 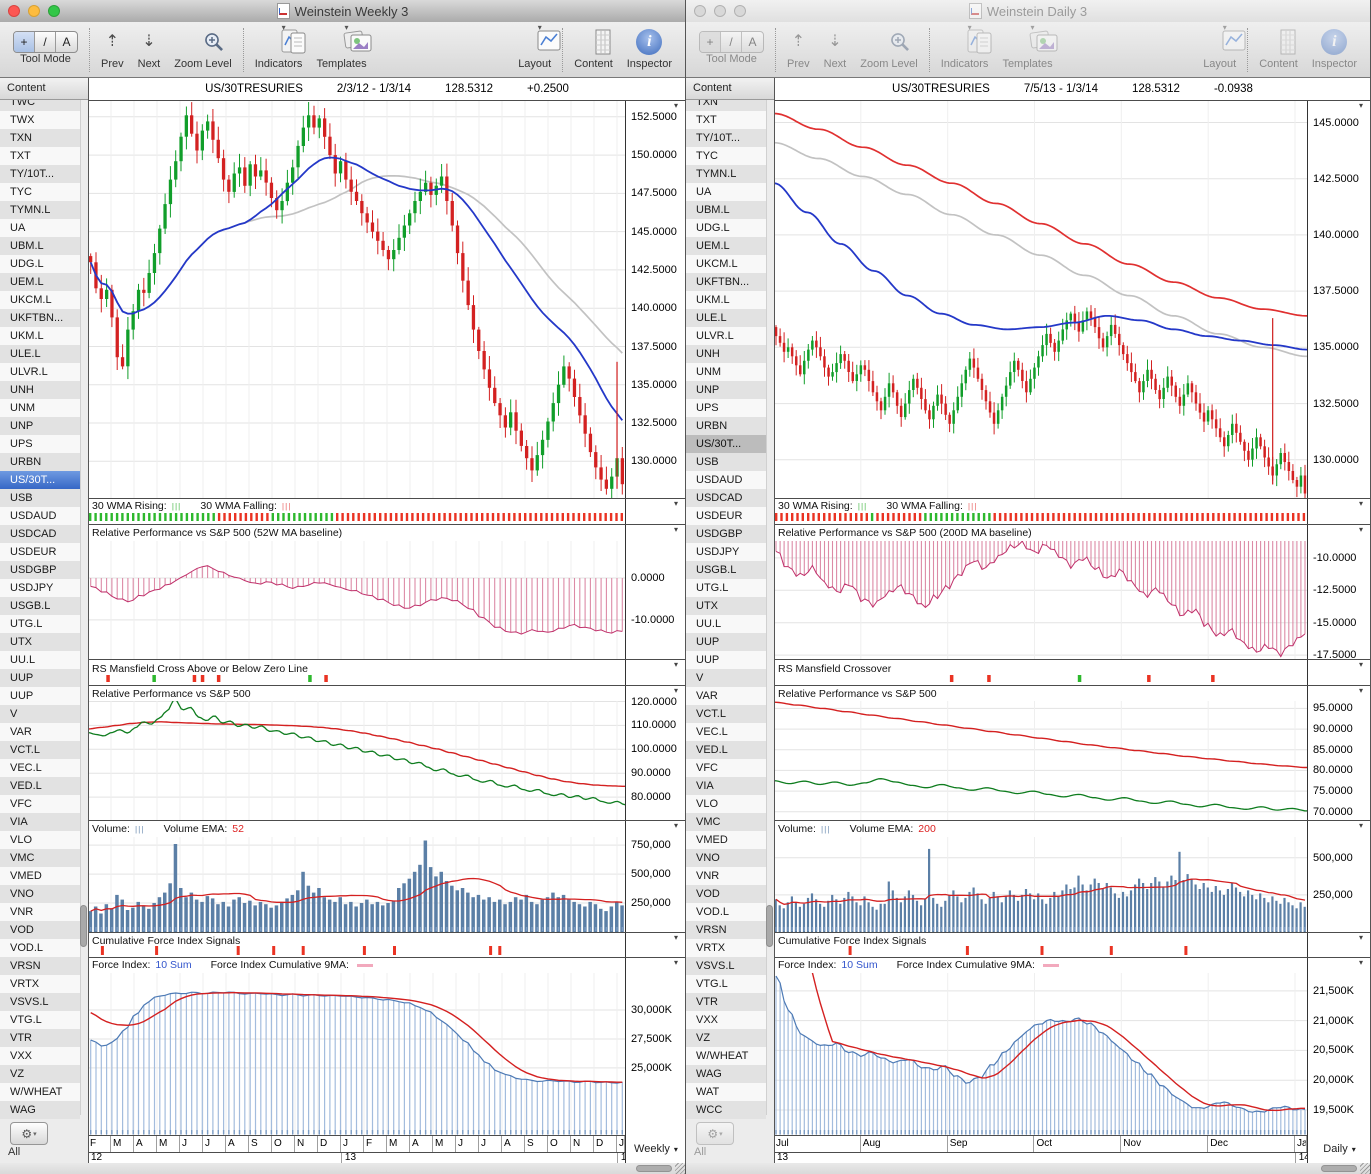 I want to click on list-item: UTX, so click(x=726, y=606).